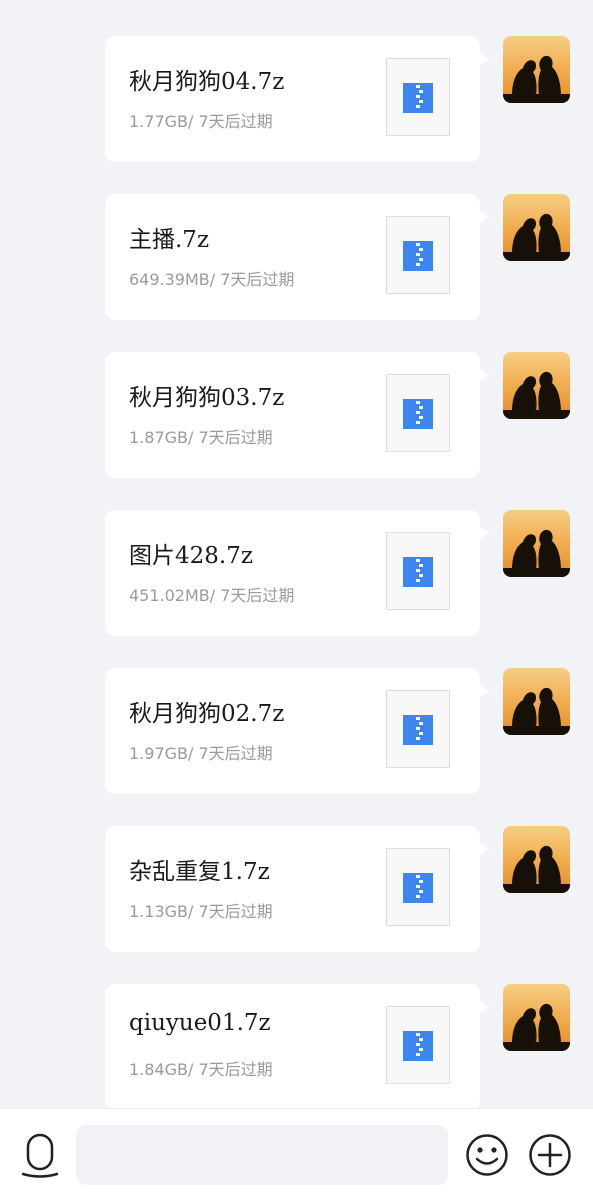  Describe the element at coordinates (199, 872) in the screenshot. I see `file-name: 杂乱重复1.7z` at that location.